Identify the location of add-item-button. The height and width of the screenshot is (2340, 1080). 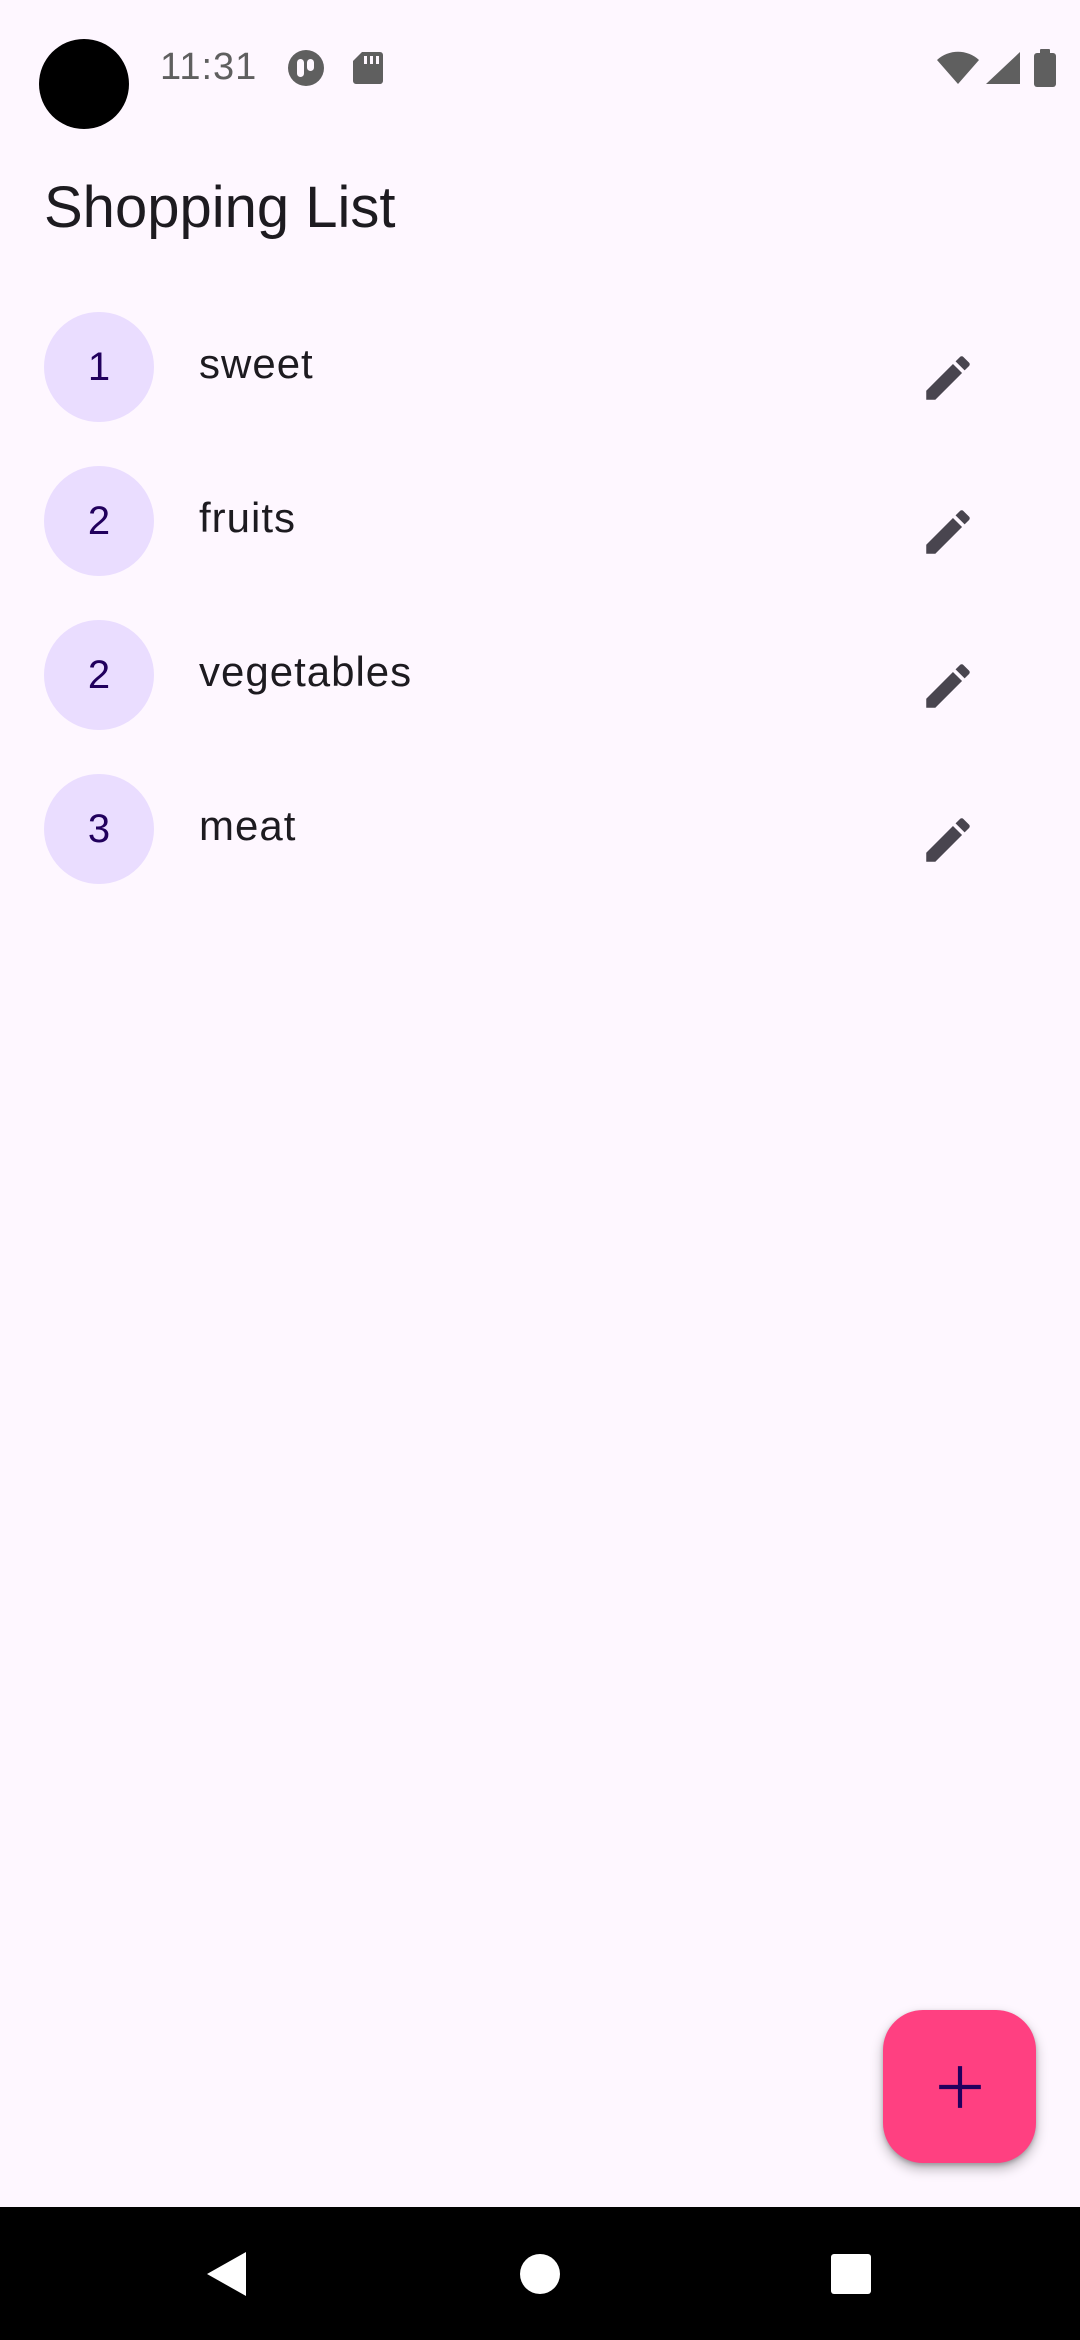
(959, 2086).